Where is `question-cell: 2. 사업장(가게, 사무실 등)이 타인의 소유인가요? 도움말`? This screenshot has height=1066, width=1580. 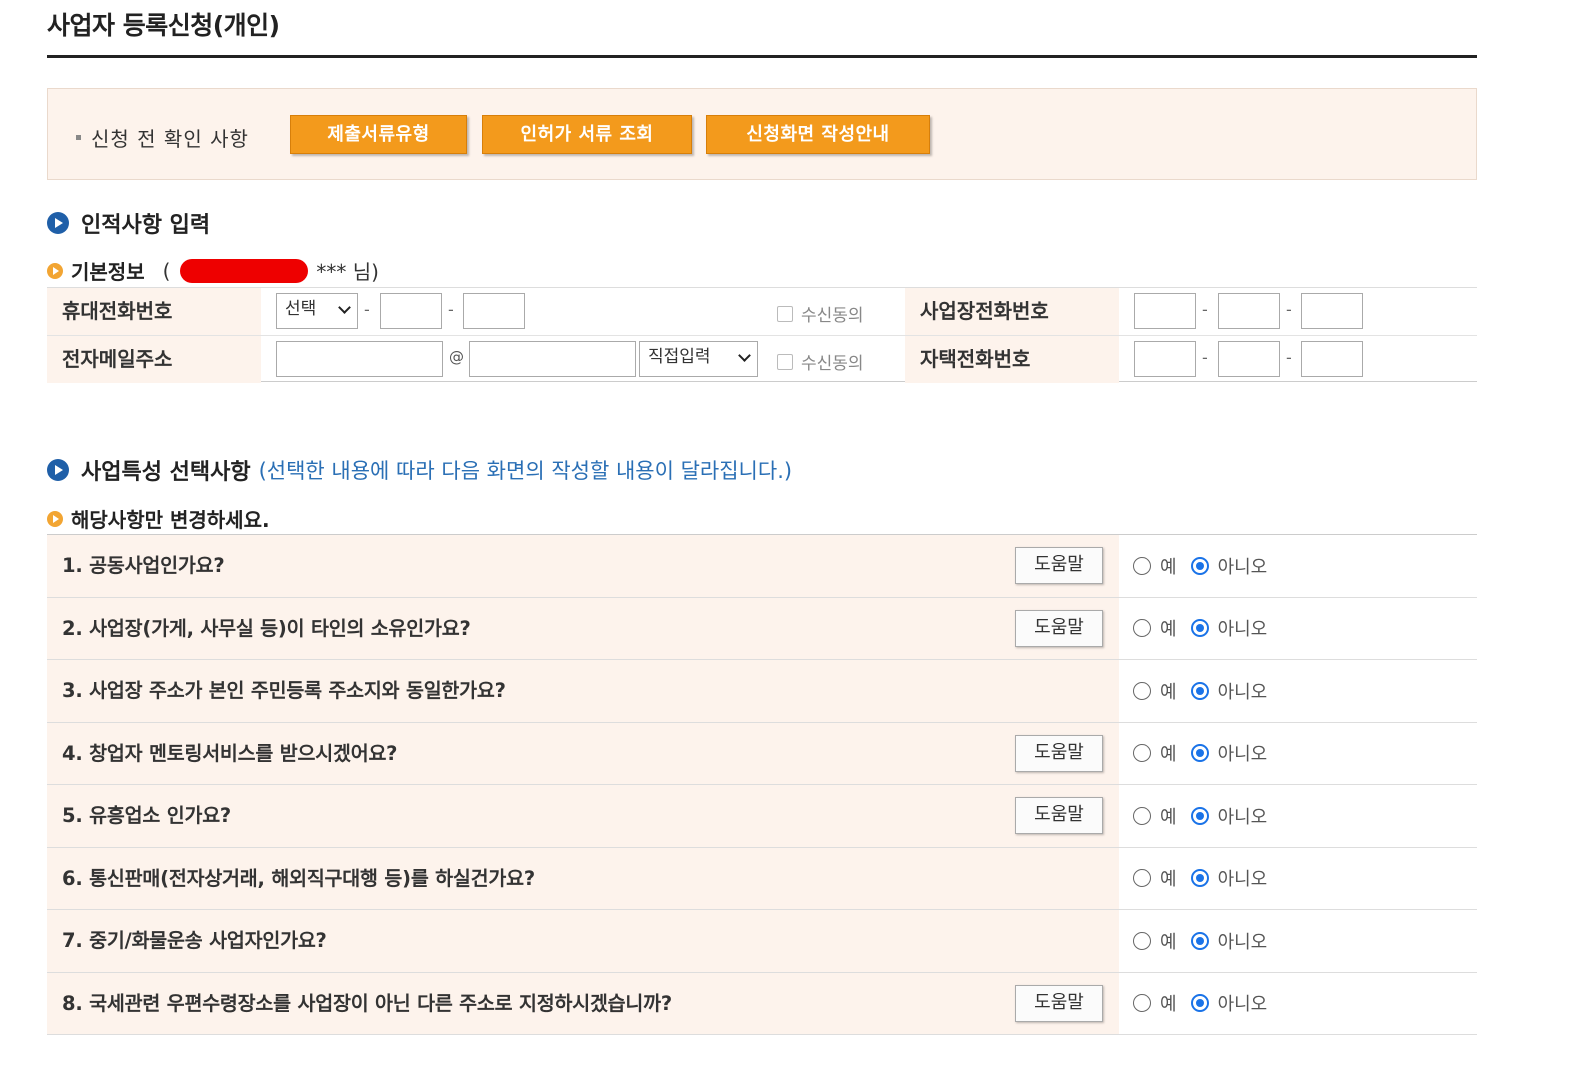
question-cell: 2. 사업장(가게, 사무실 등)이 타인의 소유인가요? 도움말 is located at coordinates (583, 628).